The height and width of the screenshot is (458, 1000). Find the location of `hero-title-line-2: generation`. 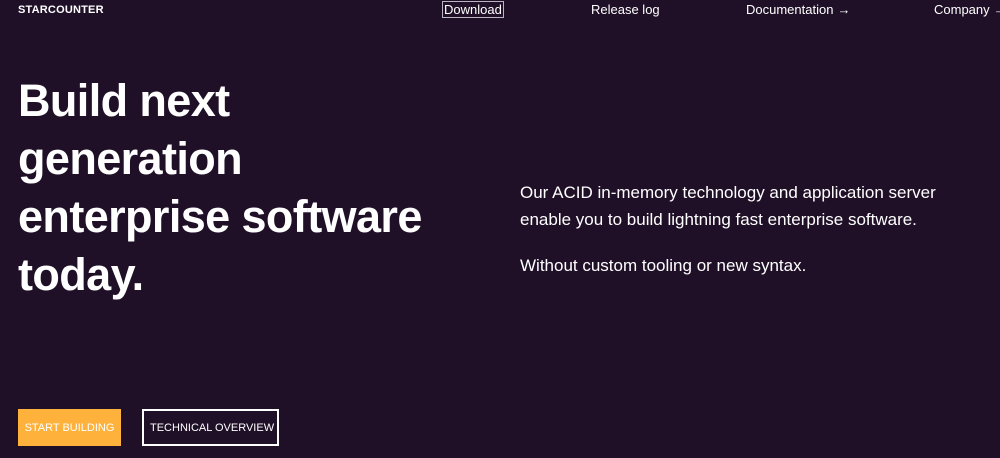

hero-title-line-2: generation is located at coordinates (130, 158).